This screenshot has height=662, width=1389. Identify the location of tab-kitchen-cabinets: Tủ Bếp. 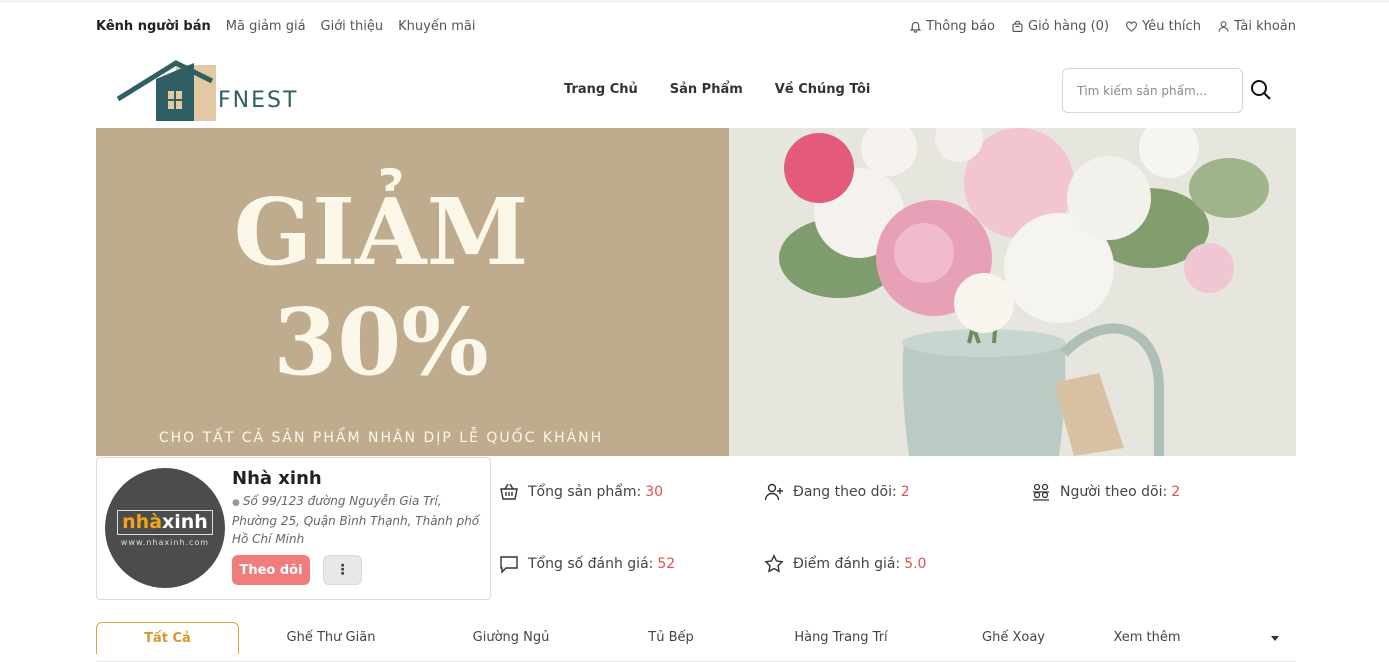
(671, 637).